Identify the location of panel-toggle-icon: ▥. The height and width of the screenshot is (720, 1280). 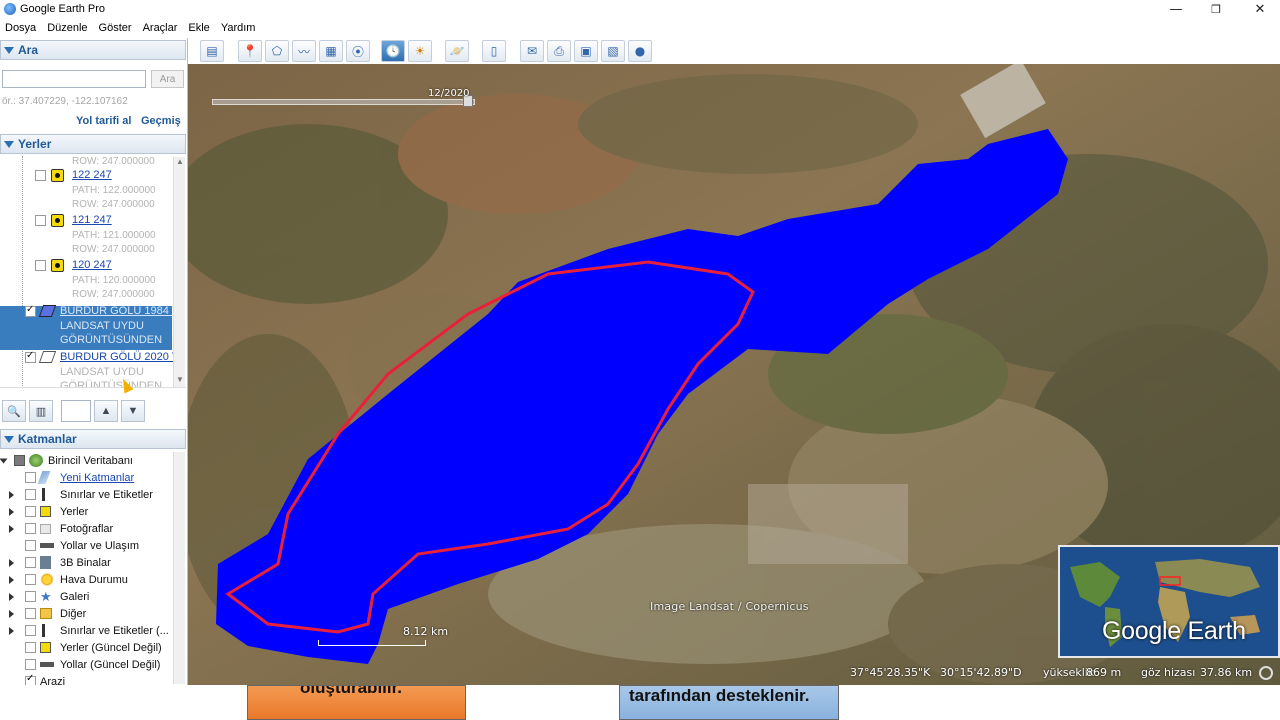
(41, 411).